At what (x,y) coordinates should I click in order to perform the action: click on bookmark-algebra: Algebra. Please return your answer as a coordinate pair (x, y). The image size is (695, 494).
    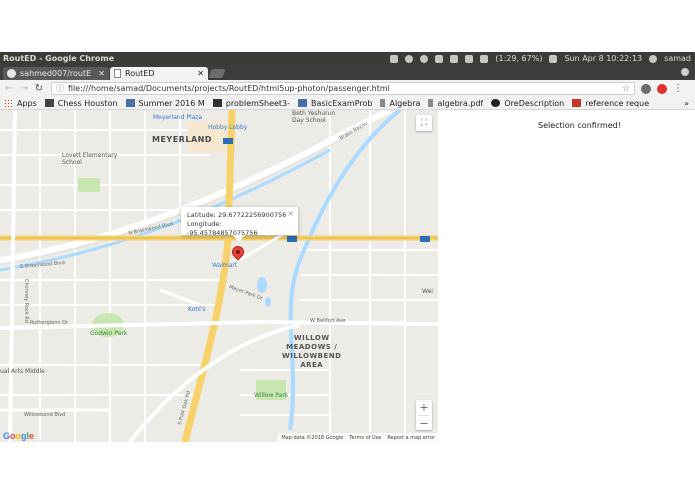
    Looking at the image, I should click on (400, 103).